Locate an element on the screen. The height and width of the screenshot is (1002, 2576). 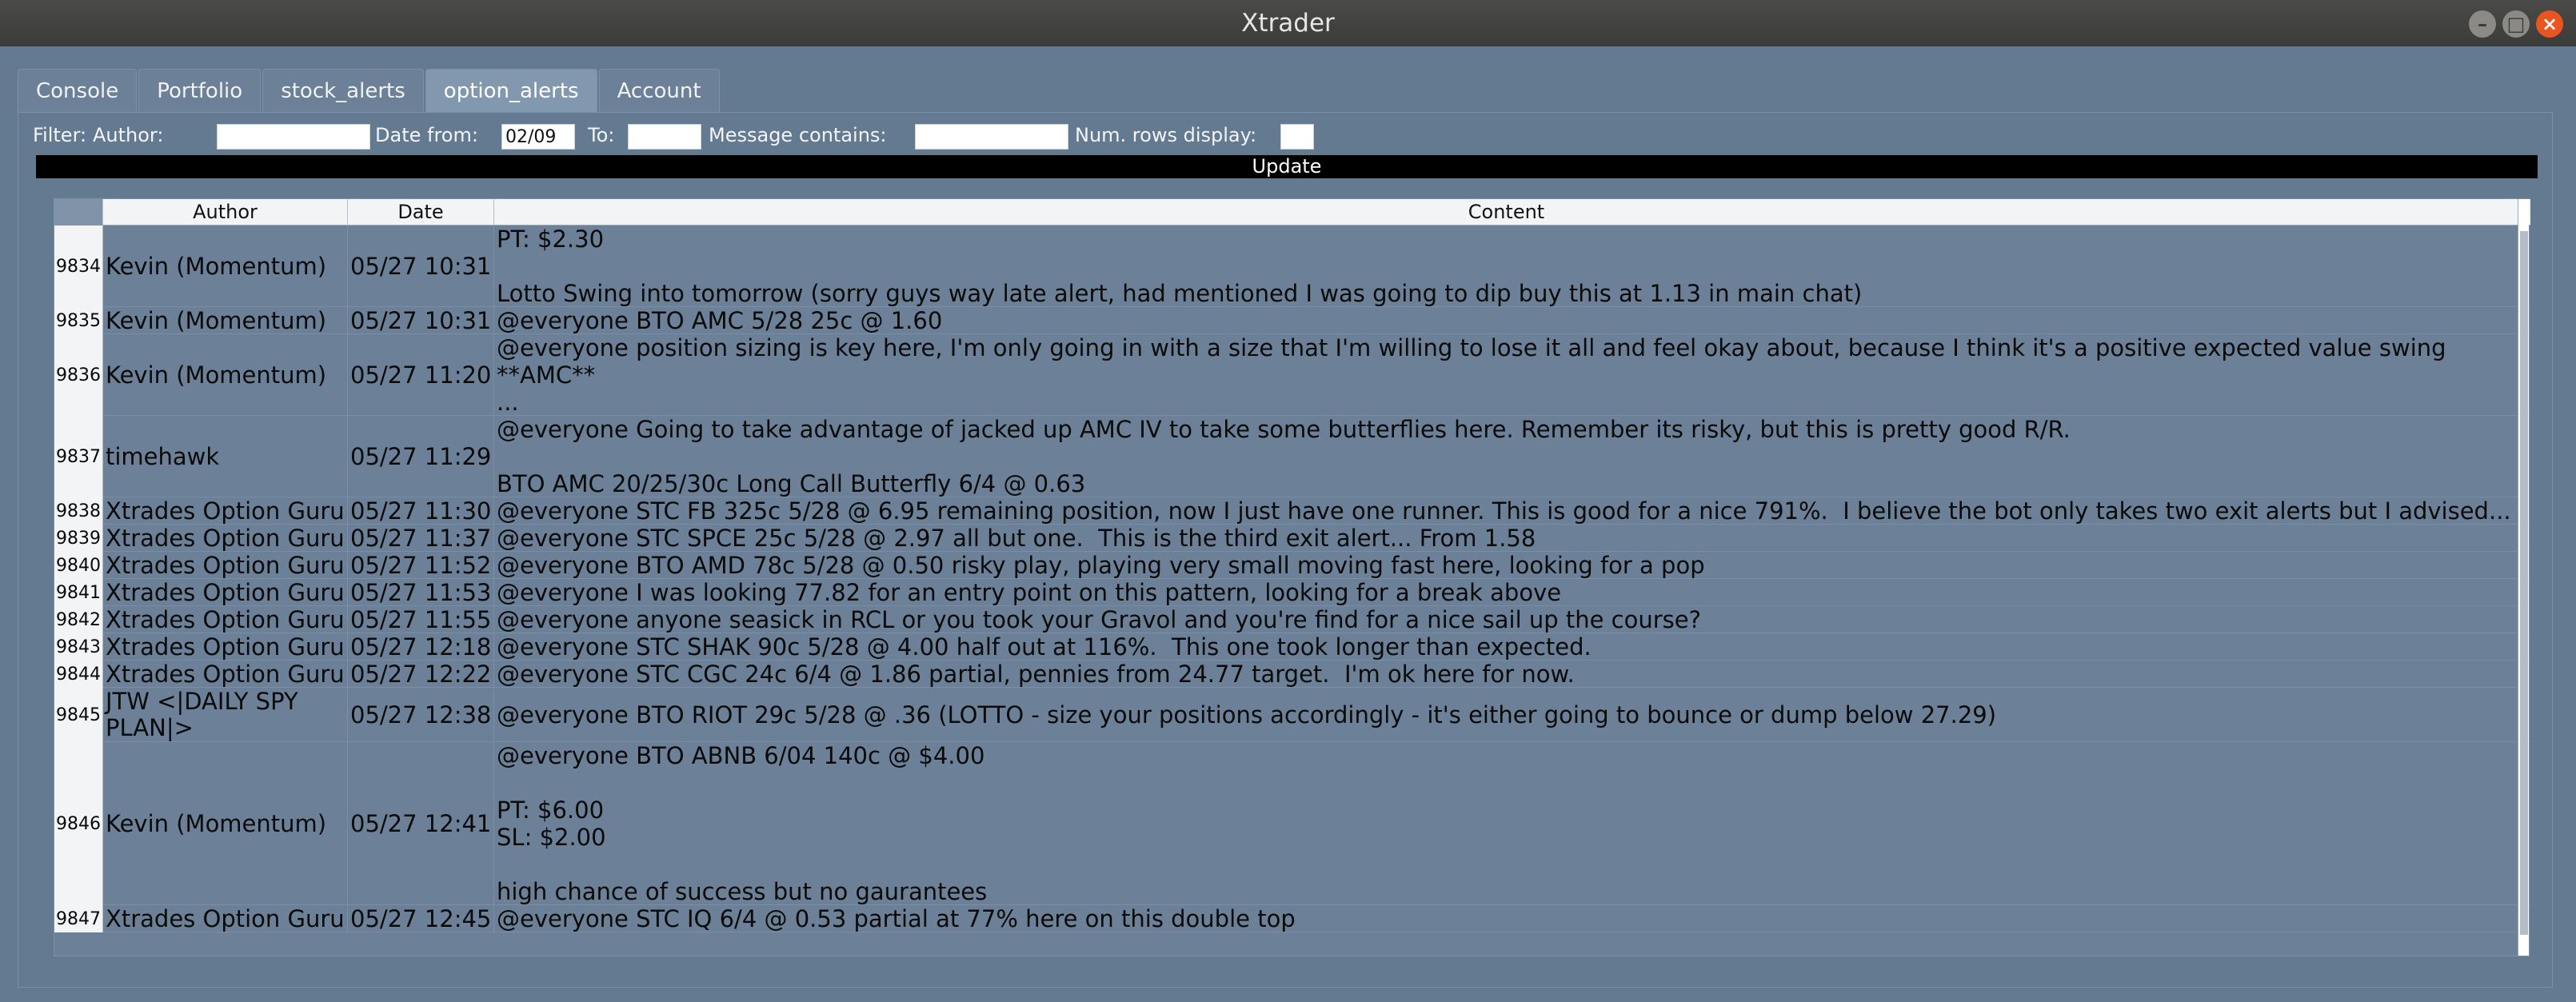
row-index: 9836 is located at coordinates (78, 375).